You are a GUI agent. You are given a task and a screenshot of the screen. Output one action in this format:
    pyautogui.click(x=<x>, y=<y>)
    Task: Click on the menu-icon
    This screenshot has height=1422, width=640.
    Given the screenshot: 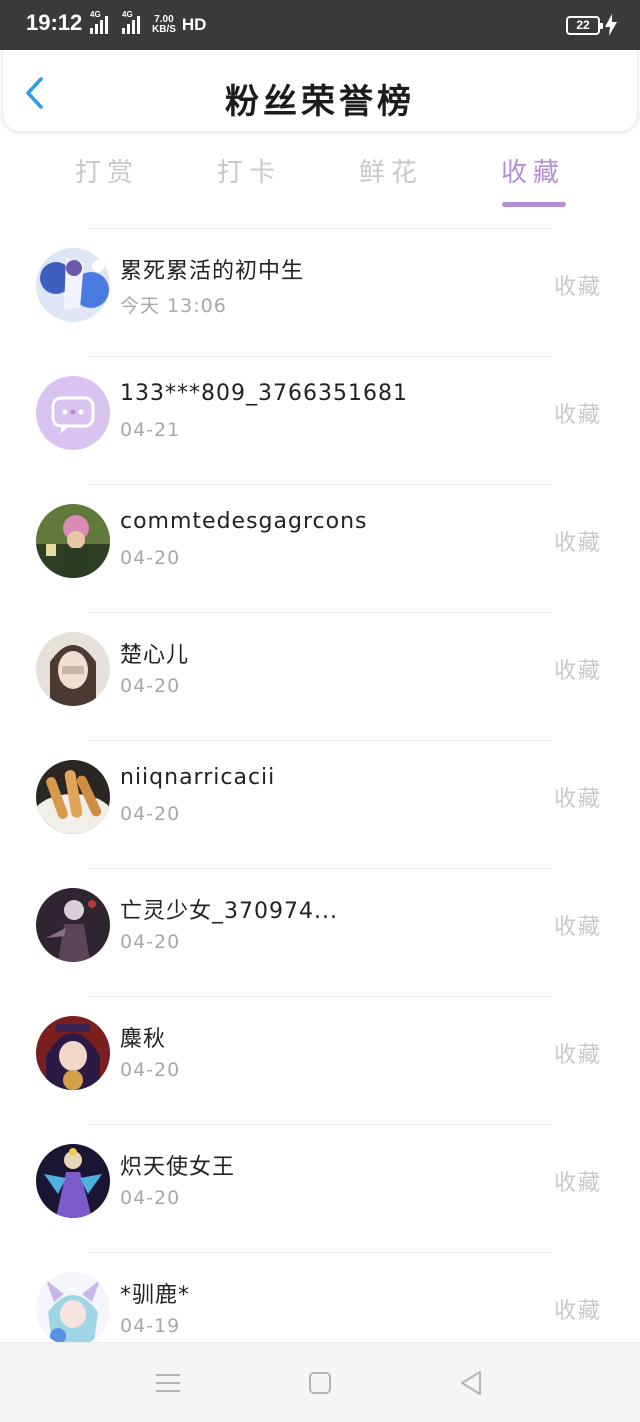 What is the action you would take?
    pyautogui.click(x=168, y=1383)
    